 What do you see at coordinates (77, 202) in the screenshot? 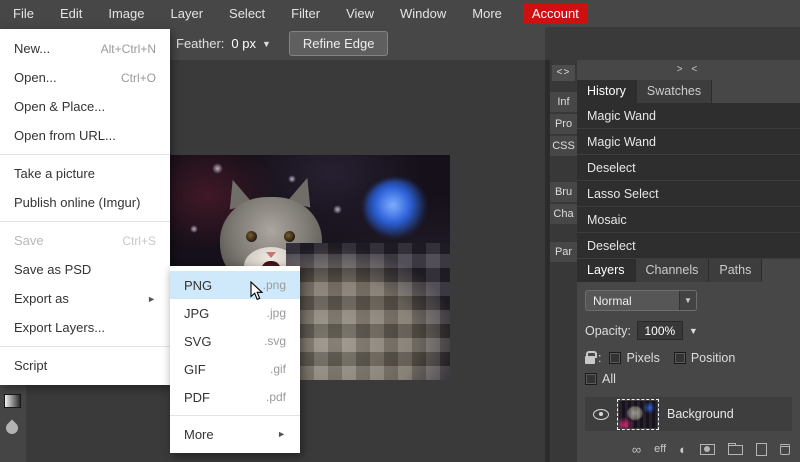
I see `menu-item-label: Publish online (Imgur)` at bounding box center [77, 202].